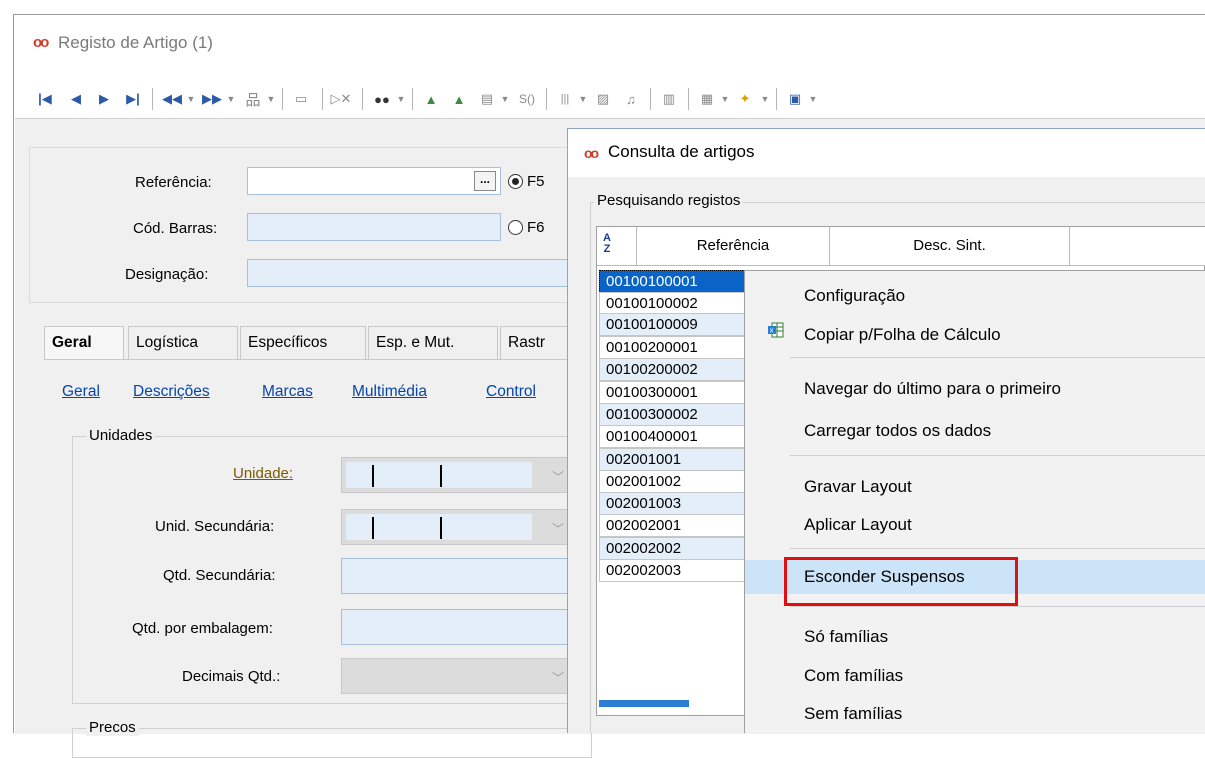  I want to click on table-row: 002002001, so click(672, 525).